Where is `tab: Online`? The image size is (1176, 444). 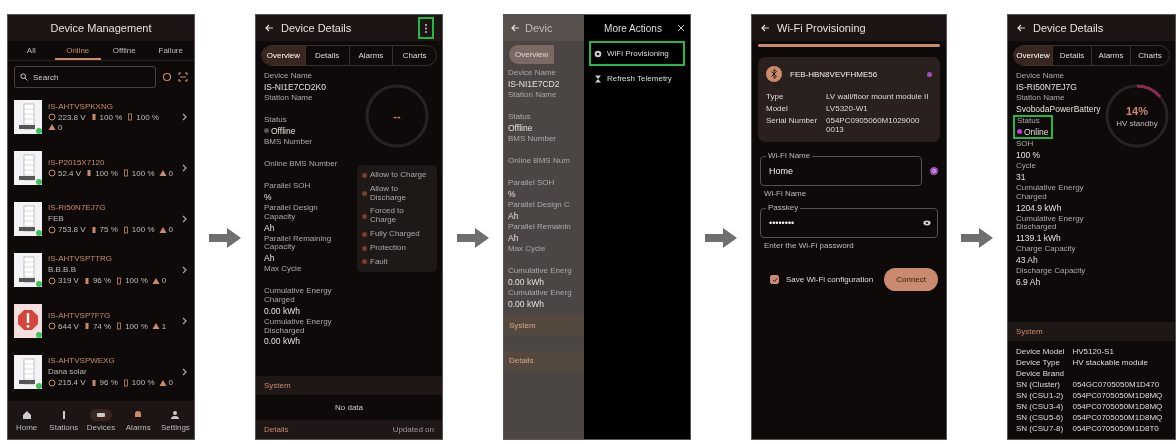
tab: Online is located at coordinates (77, 50).